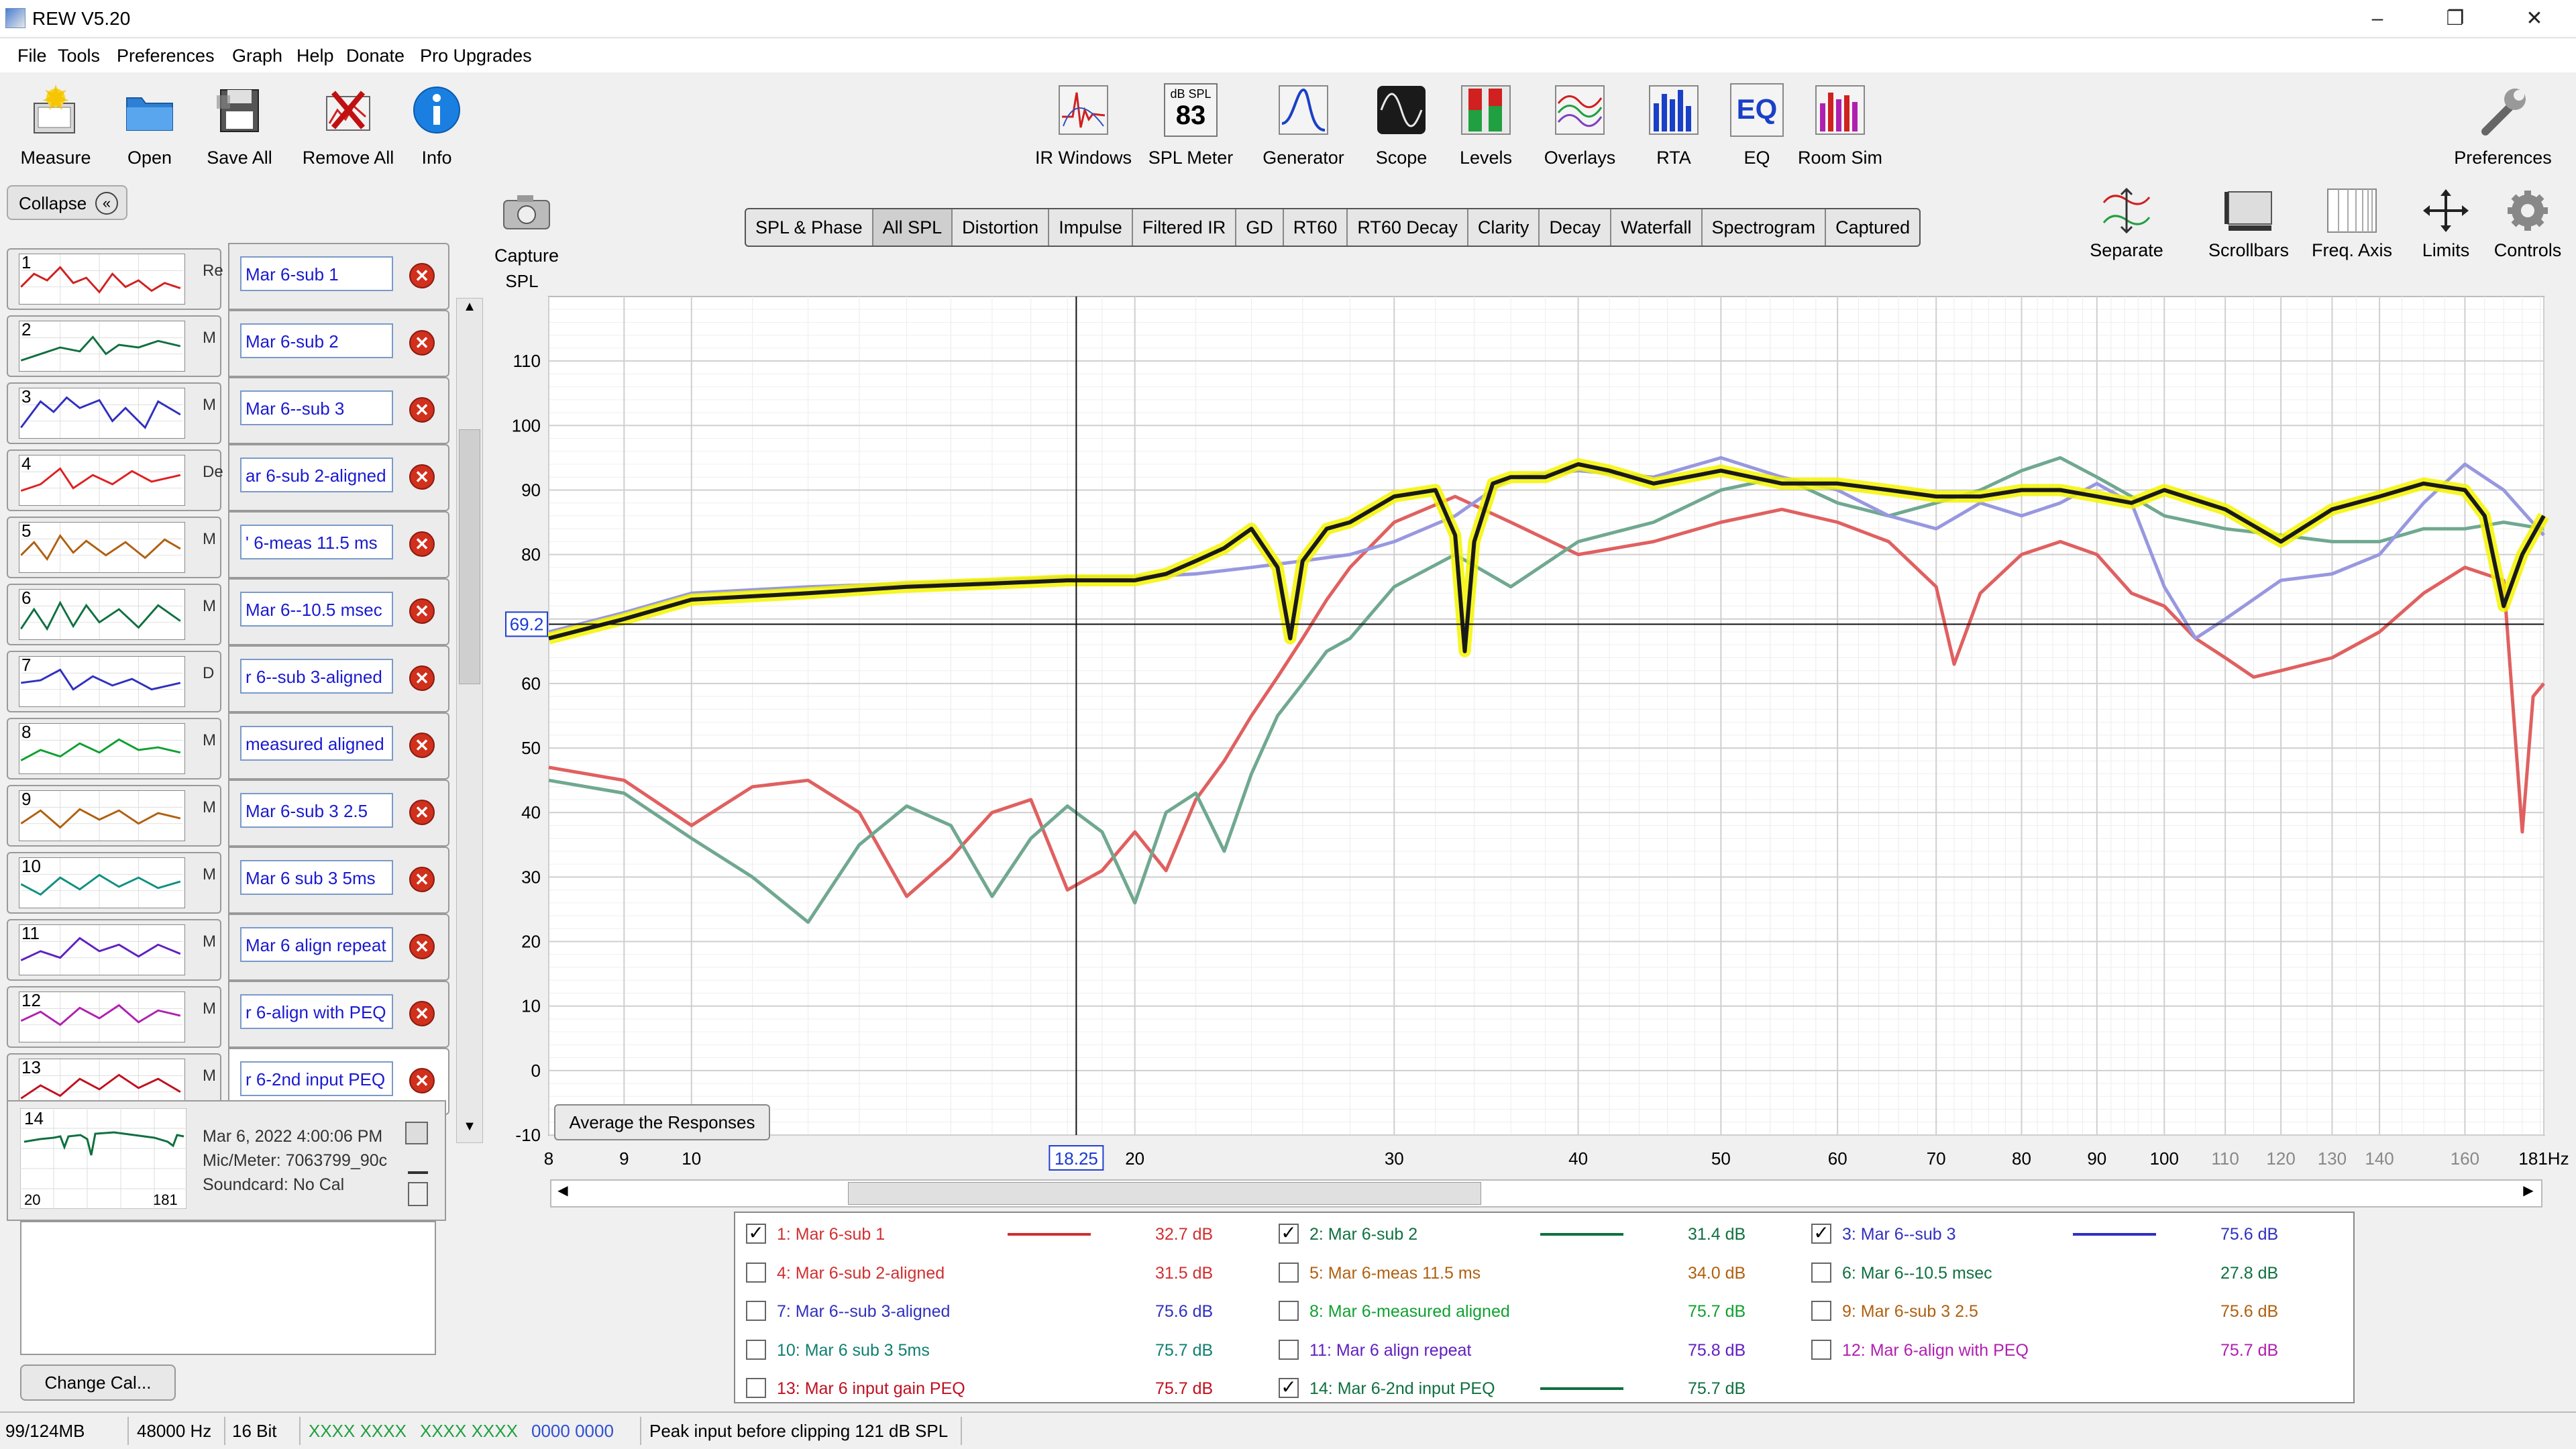 The width and height of the screenshot is (2576, 1449). What do you see at coordinates (375, 56) in the screenshot?
I see `menu-donate: Donate` at bounding box center [375, 56].